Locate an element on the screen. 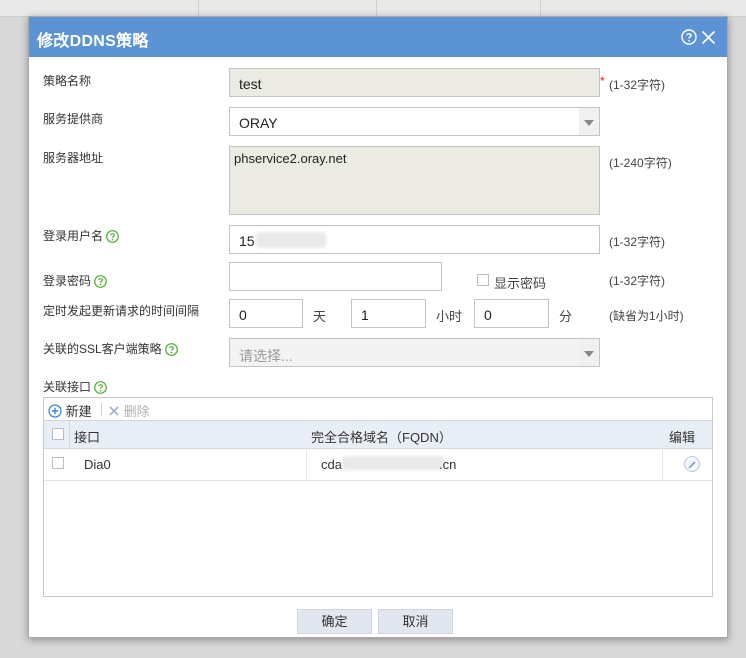 Image resolution: width=746 pixels, height=658 pixels. row-checkbox is located at coordinates (58, 463).